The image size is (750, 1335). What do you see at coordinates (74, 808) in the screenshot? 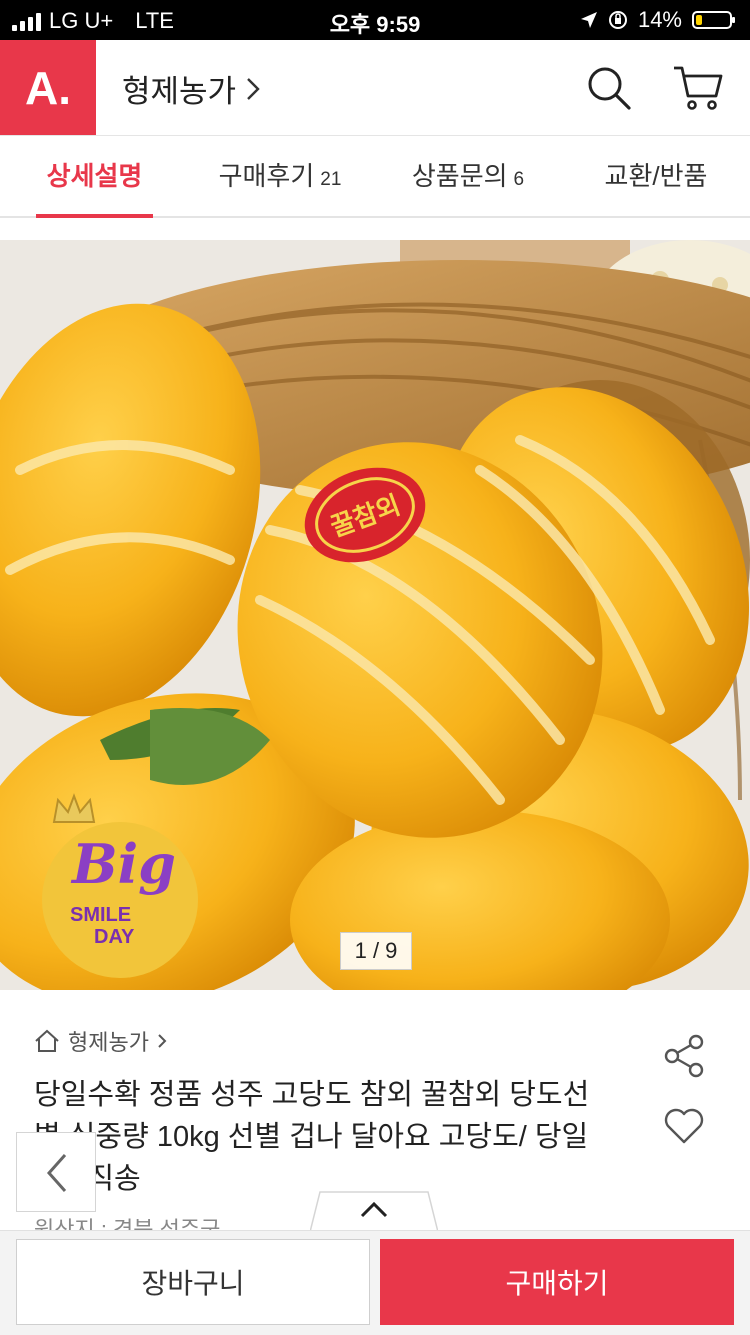
I see `crown-icon` at bounding box center [74, 808].